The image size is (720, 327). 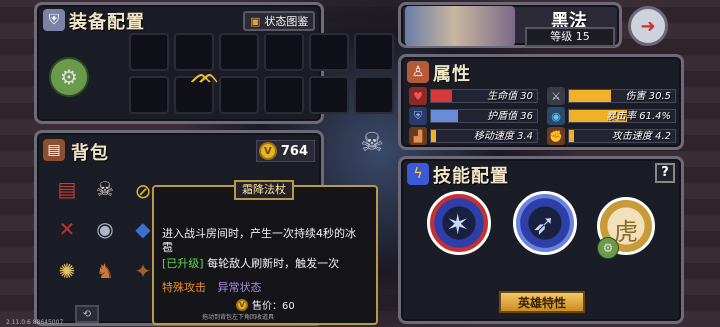 I want to click on demon-skull-icon: ☠, so click(x=372, y=143).